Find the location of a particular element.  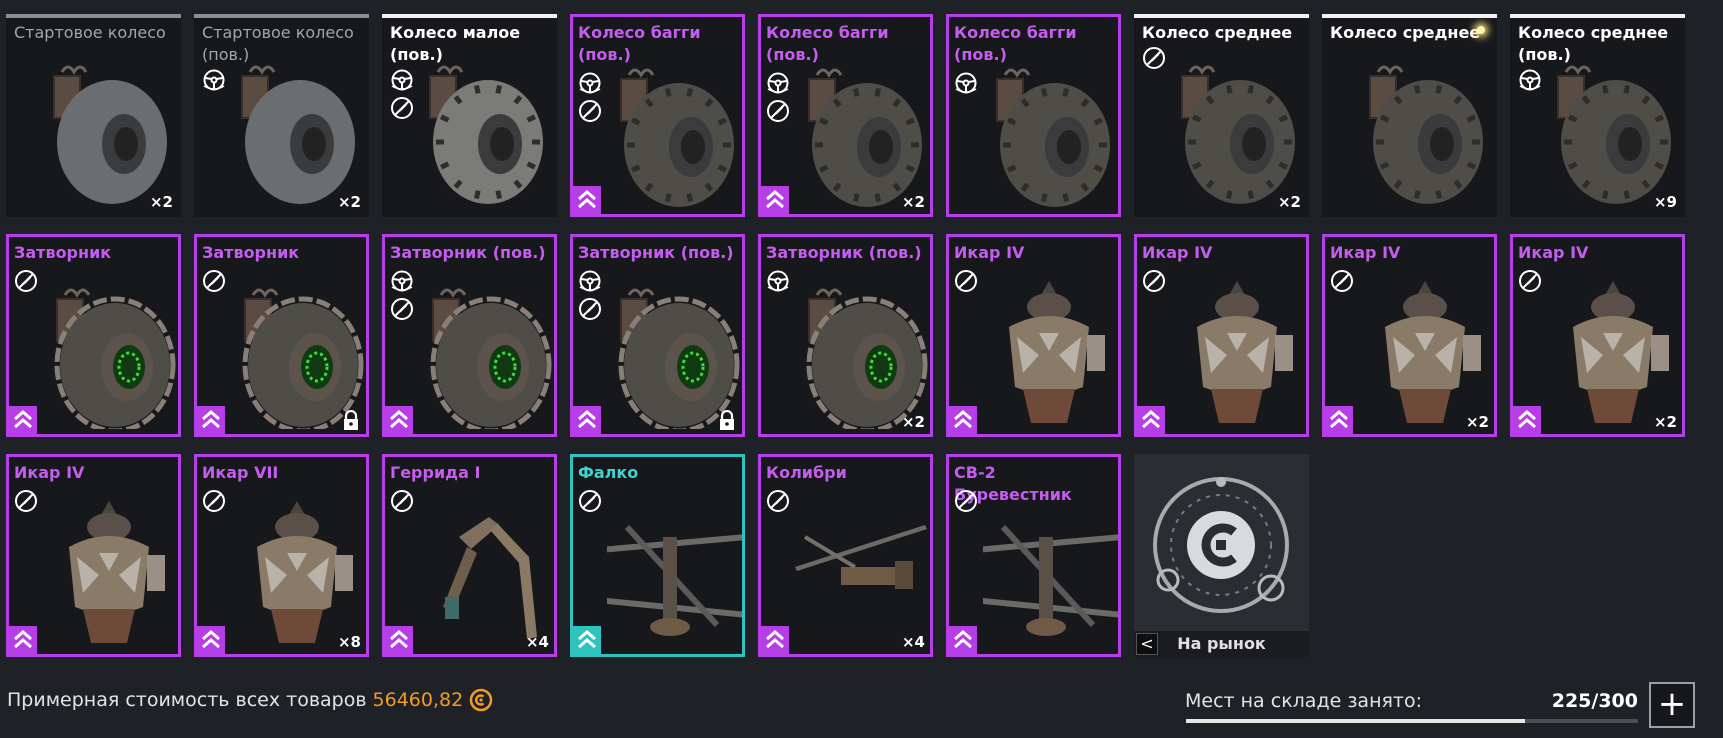

inventory-item: Колесо среднее is located at coordinates (1409, 115).